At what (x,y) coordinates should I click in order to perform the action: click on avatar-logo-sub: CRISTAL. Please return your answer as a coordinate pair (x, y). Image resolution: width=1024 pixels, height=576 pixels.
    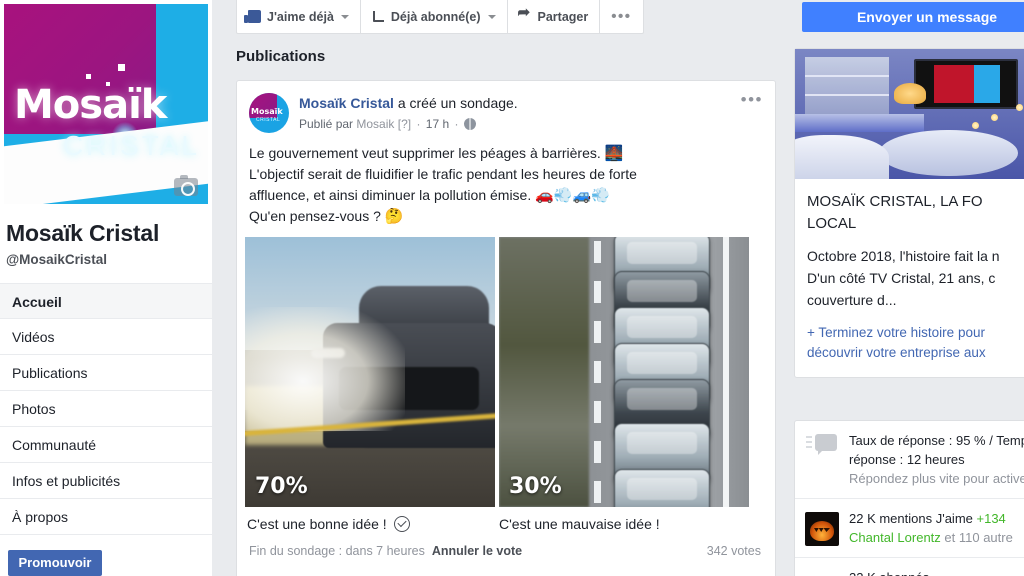
    Looking at the image, I should click on (268, 120).